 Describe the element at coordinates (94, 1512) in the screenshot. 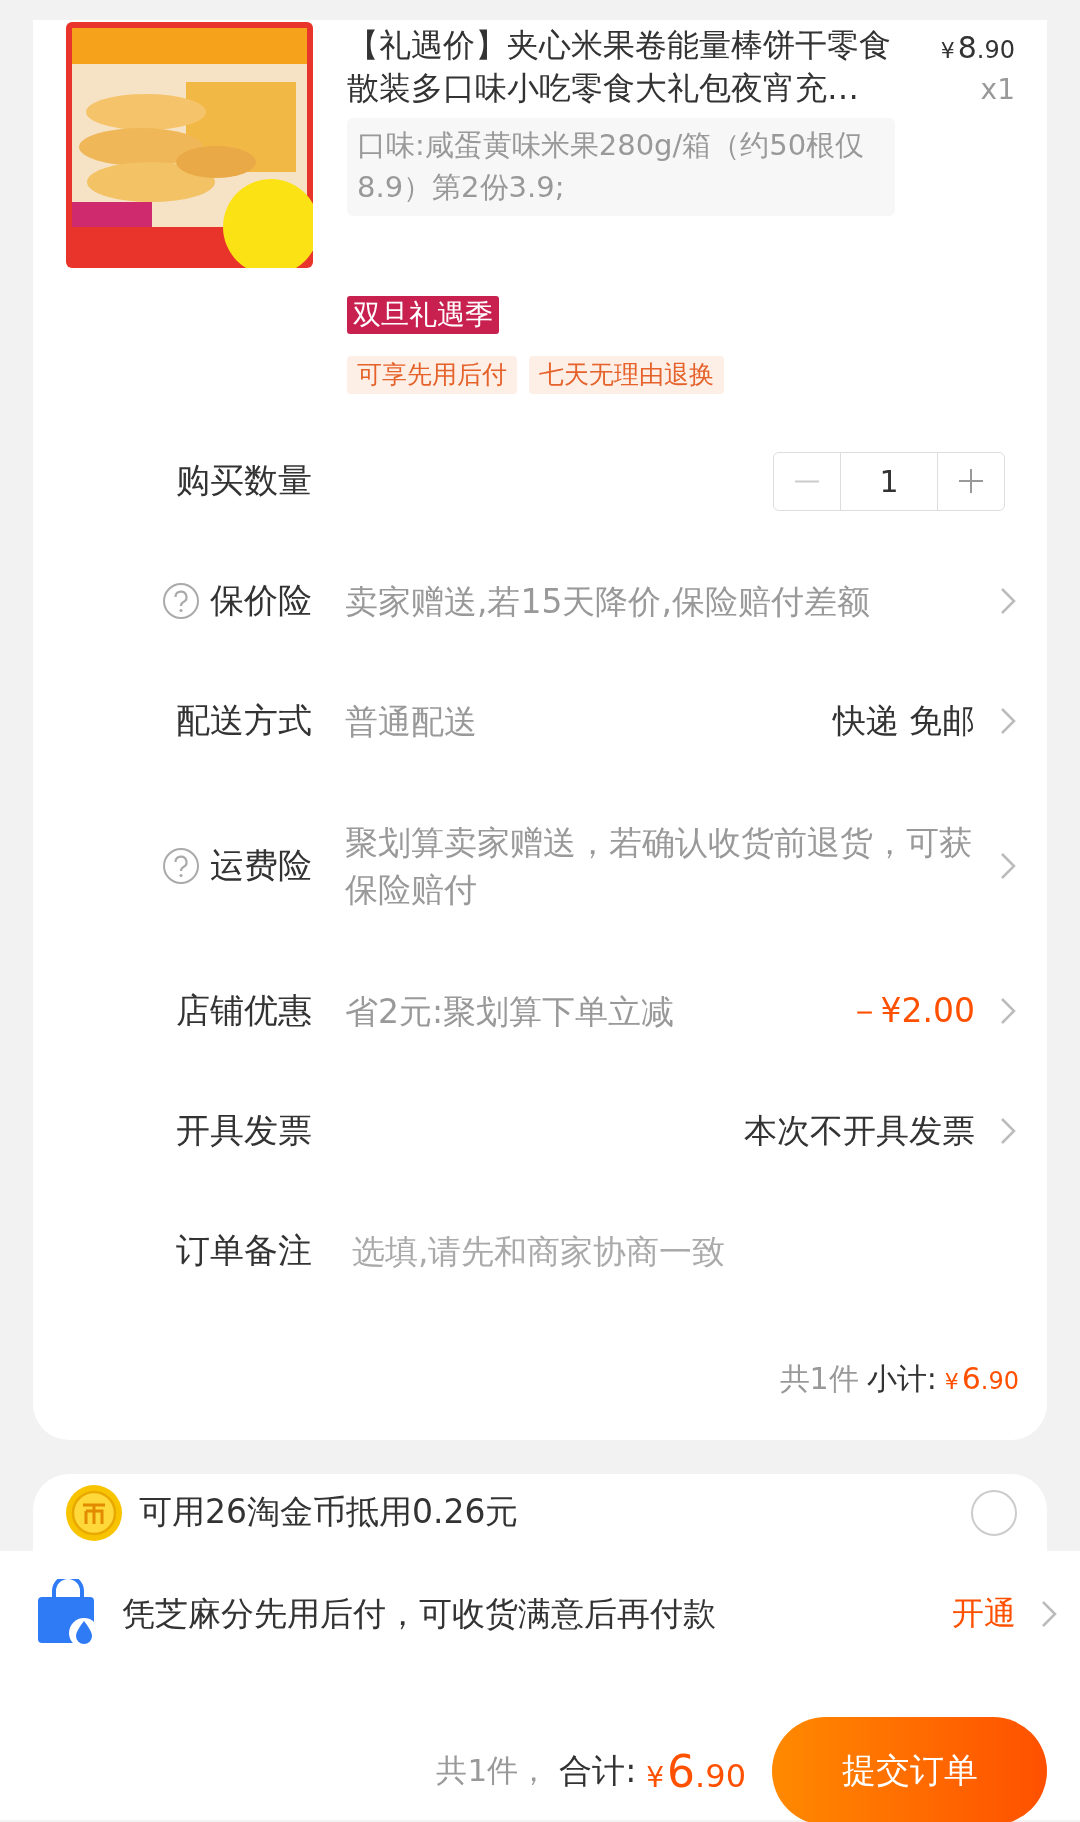

I see `coin-icon` at that location.